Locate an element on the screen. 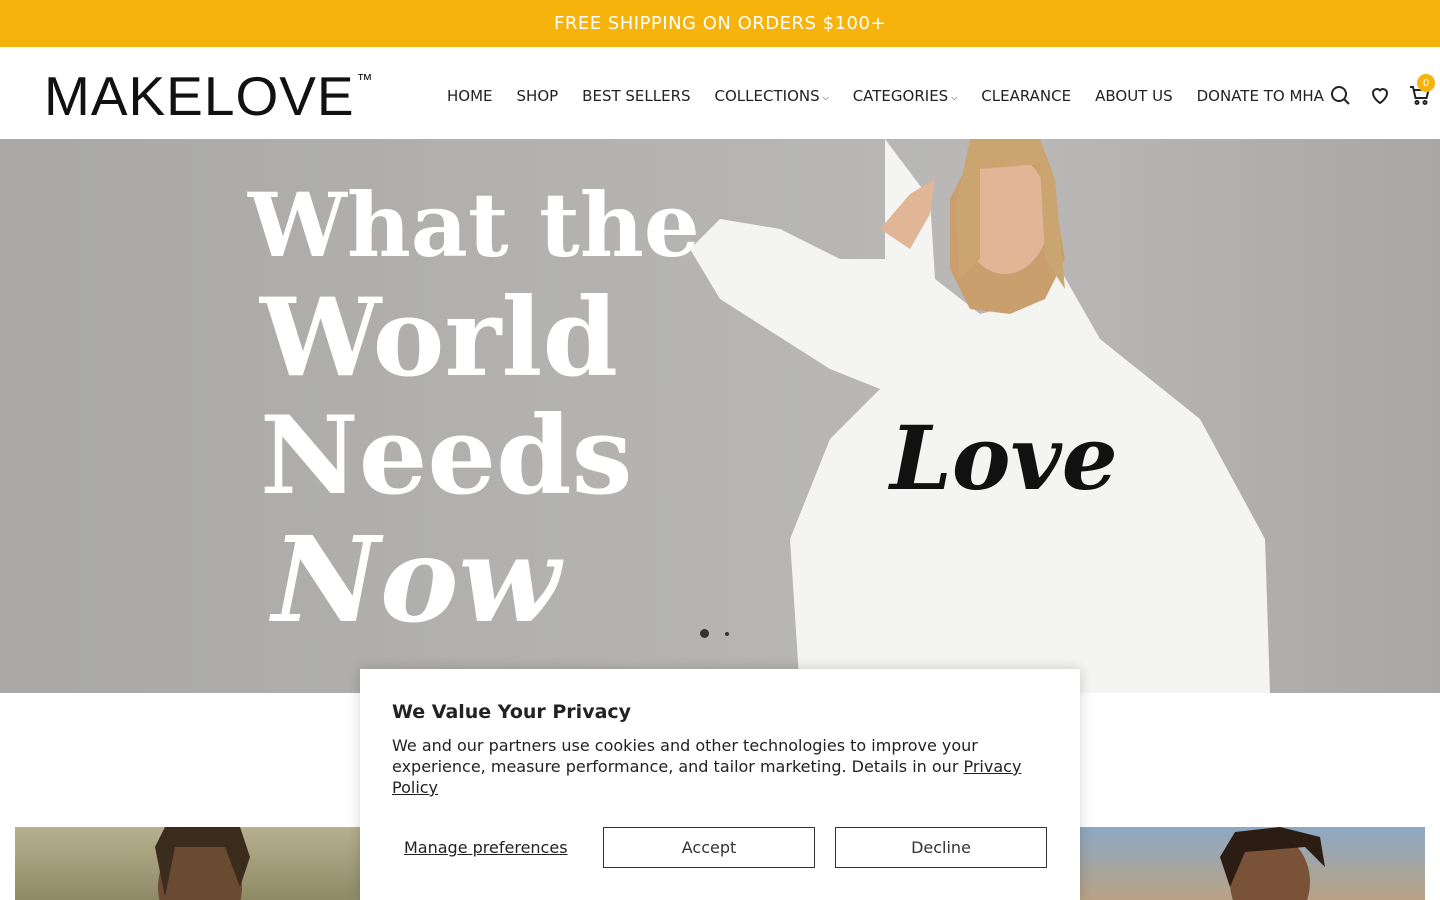 The width and height of the screenshot is (1440, 900). nav-home: HOME is located at coordinates (470, 96).